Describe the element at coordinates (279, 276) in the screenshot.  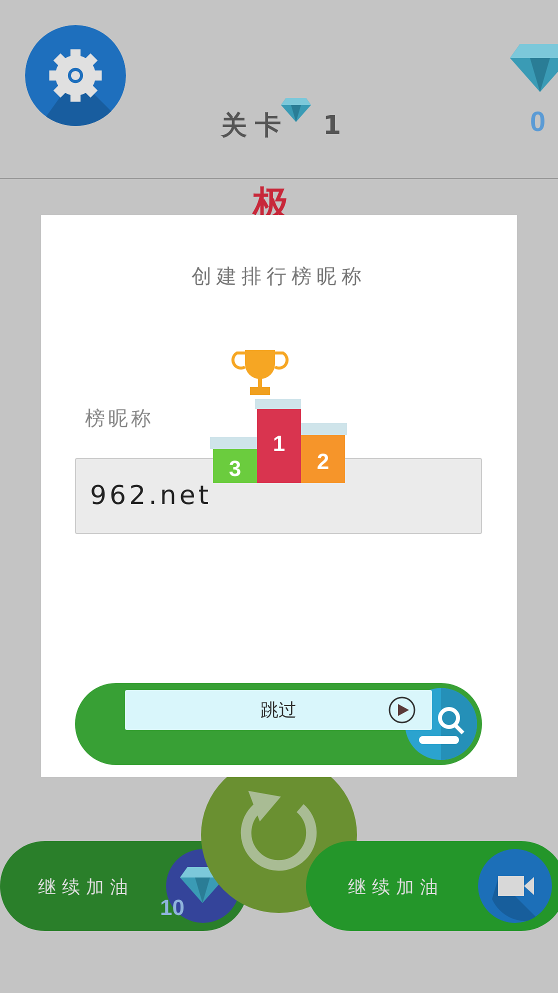
I see `dialog-title: 创建排行榜昵称` at that location.